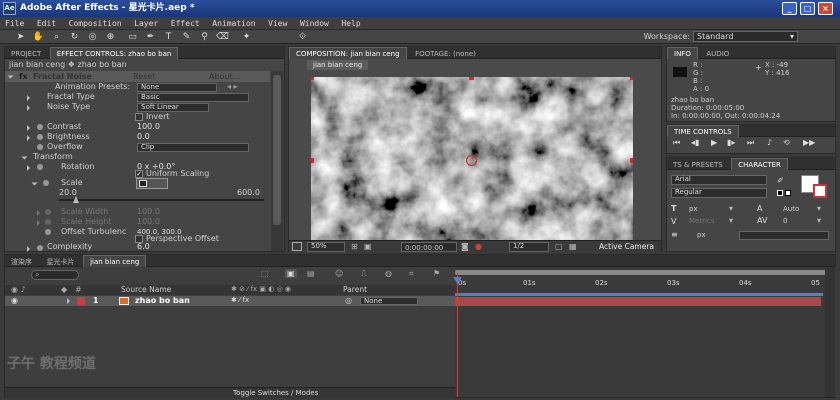 The height and width of the screenshot is (400, 840). What do you see at coordinates (641, 286) in the screenshot?
I see `time-ruler: 0s 01s 02s 03s 04s 05` at bounding box center [641, 286].